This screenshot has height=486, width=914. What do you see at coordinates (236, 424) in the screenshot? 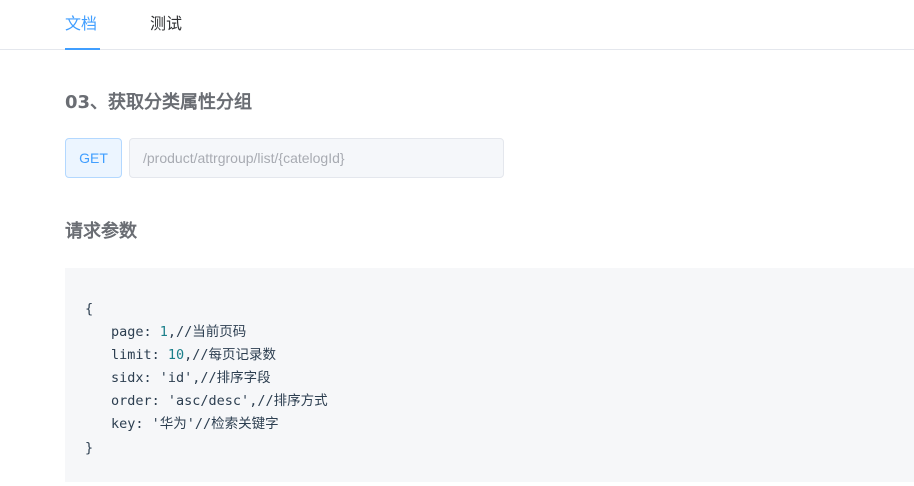
I see `code-comment: //检索关键字` at bounding box center [236, 424].